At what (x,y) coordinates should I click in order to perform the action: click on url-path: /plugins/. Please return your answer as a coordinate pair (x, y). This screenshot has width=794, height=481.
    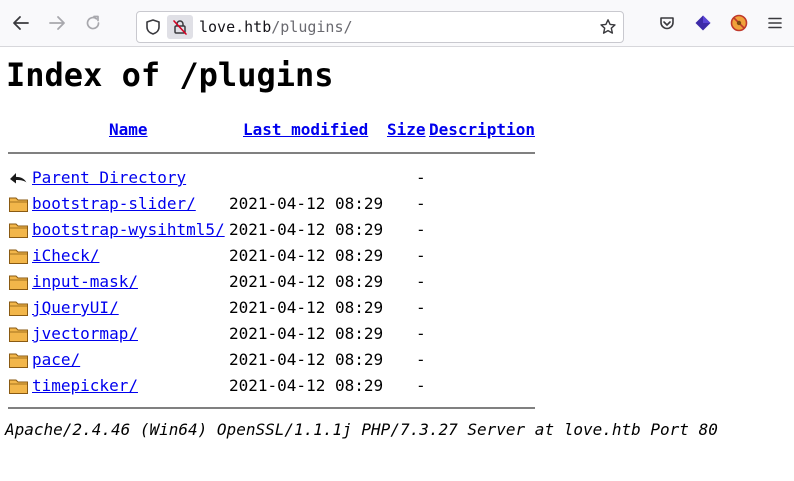
    Looking at the image, I should click on (312, 27).